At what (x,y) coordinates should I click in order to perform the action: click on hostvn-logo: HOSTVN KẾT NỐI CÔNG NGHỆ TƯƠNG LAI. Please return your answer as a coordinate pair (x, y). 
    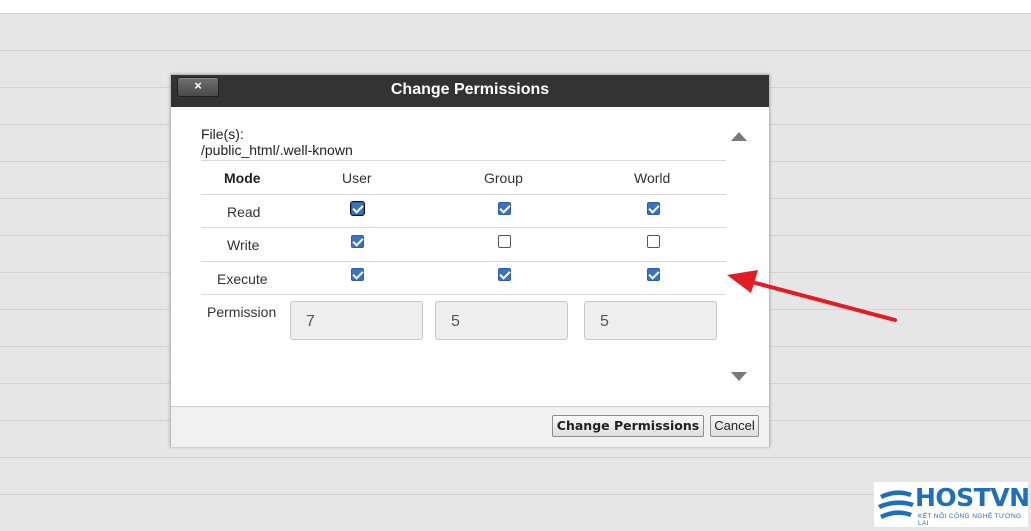
    Looking at the image, I should click on (952, 504).